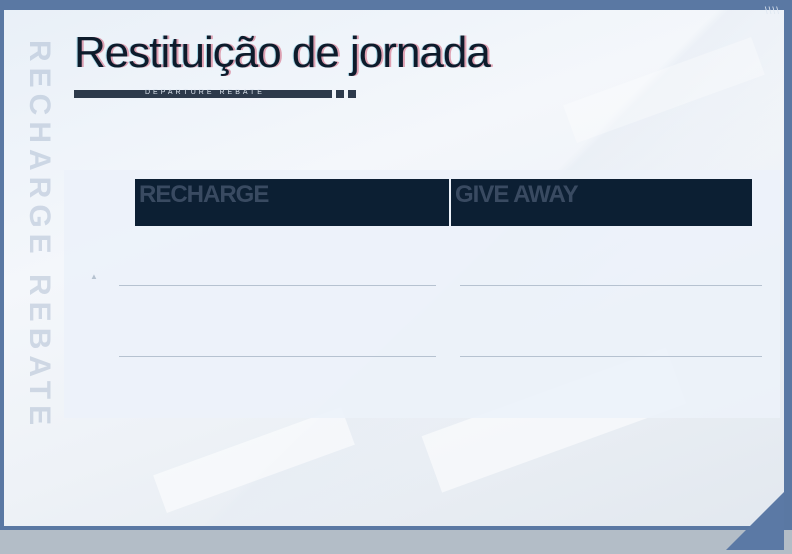  Describe the element at coordinates (94, 276) in the screenshot. I see `row-marker-icon: ▲` at that location.